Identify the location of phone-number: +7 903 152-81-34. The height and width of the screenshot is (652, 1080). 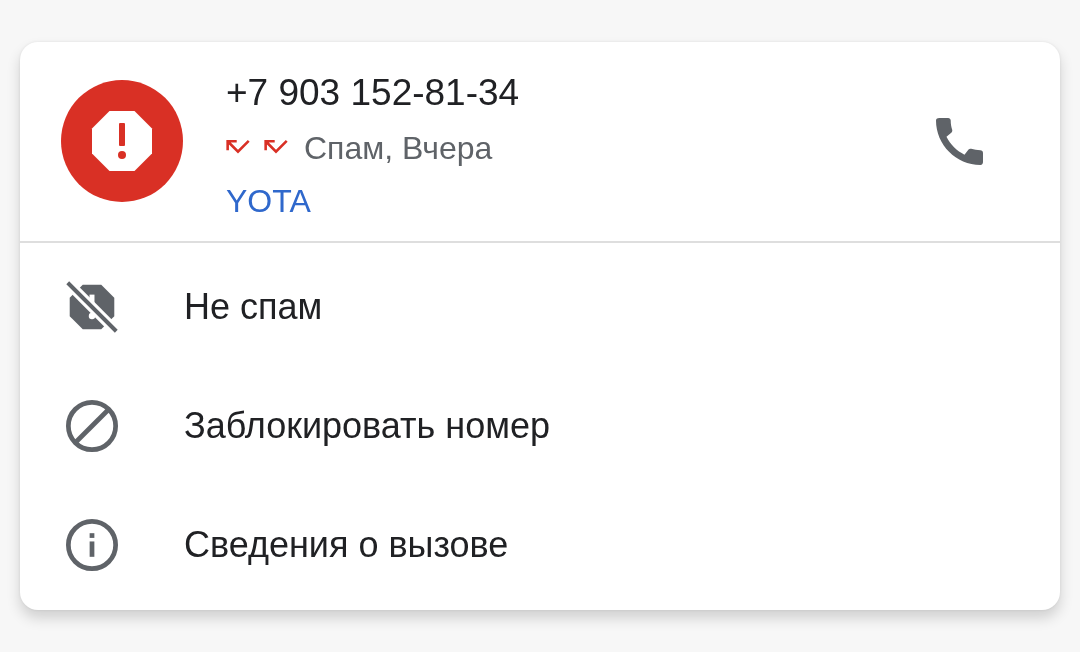
(373, 92).